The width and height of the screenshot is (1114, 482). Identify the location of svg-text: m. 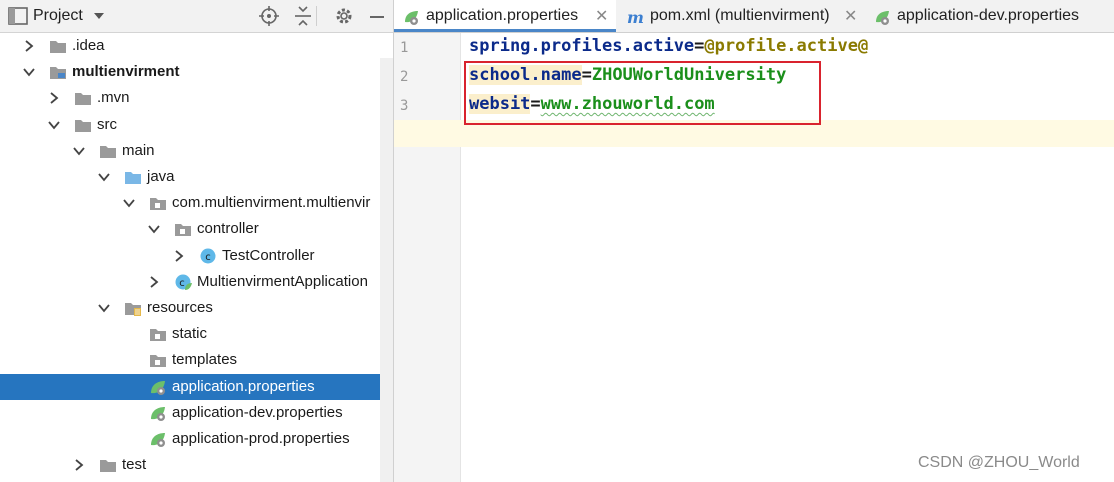
(635, 17).